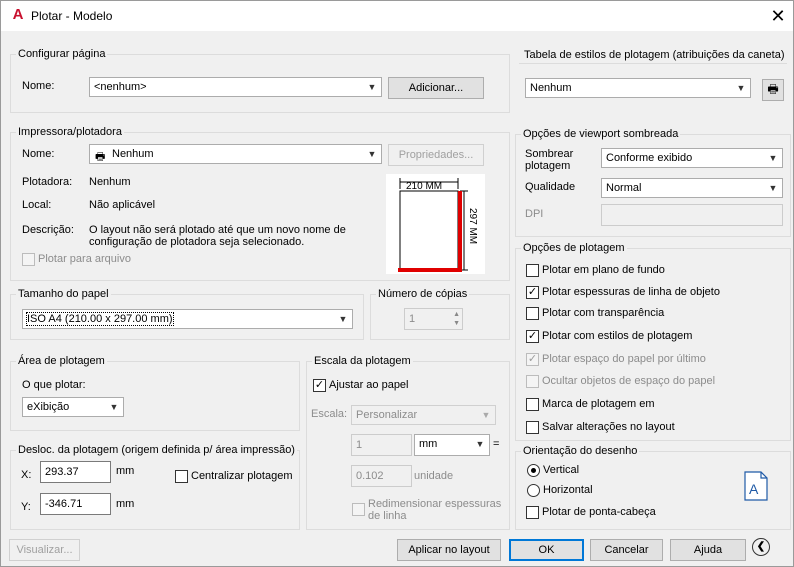 The width and height of the screenshot is (794, 567). What do you see at coordinates (381, 476) in the screenshot?
I see `scale-value2-input: 0.102` at bounding box center [381, 476].